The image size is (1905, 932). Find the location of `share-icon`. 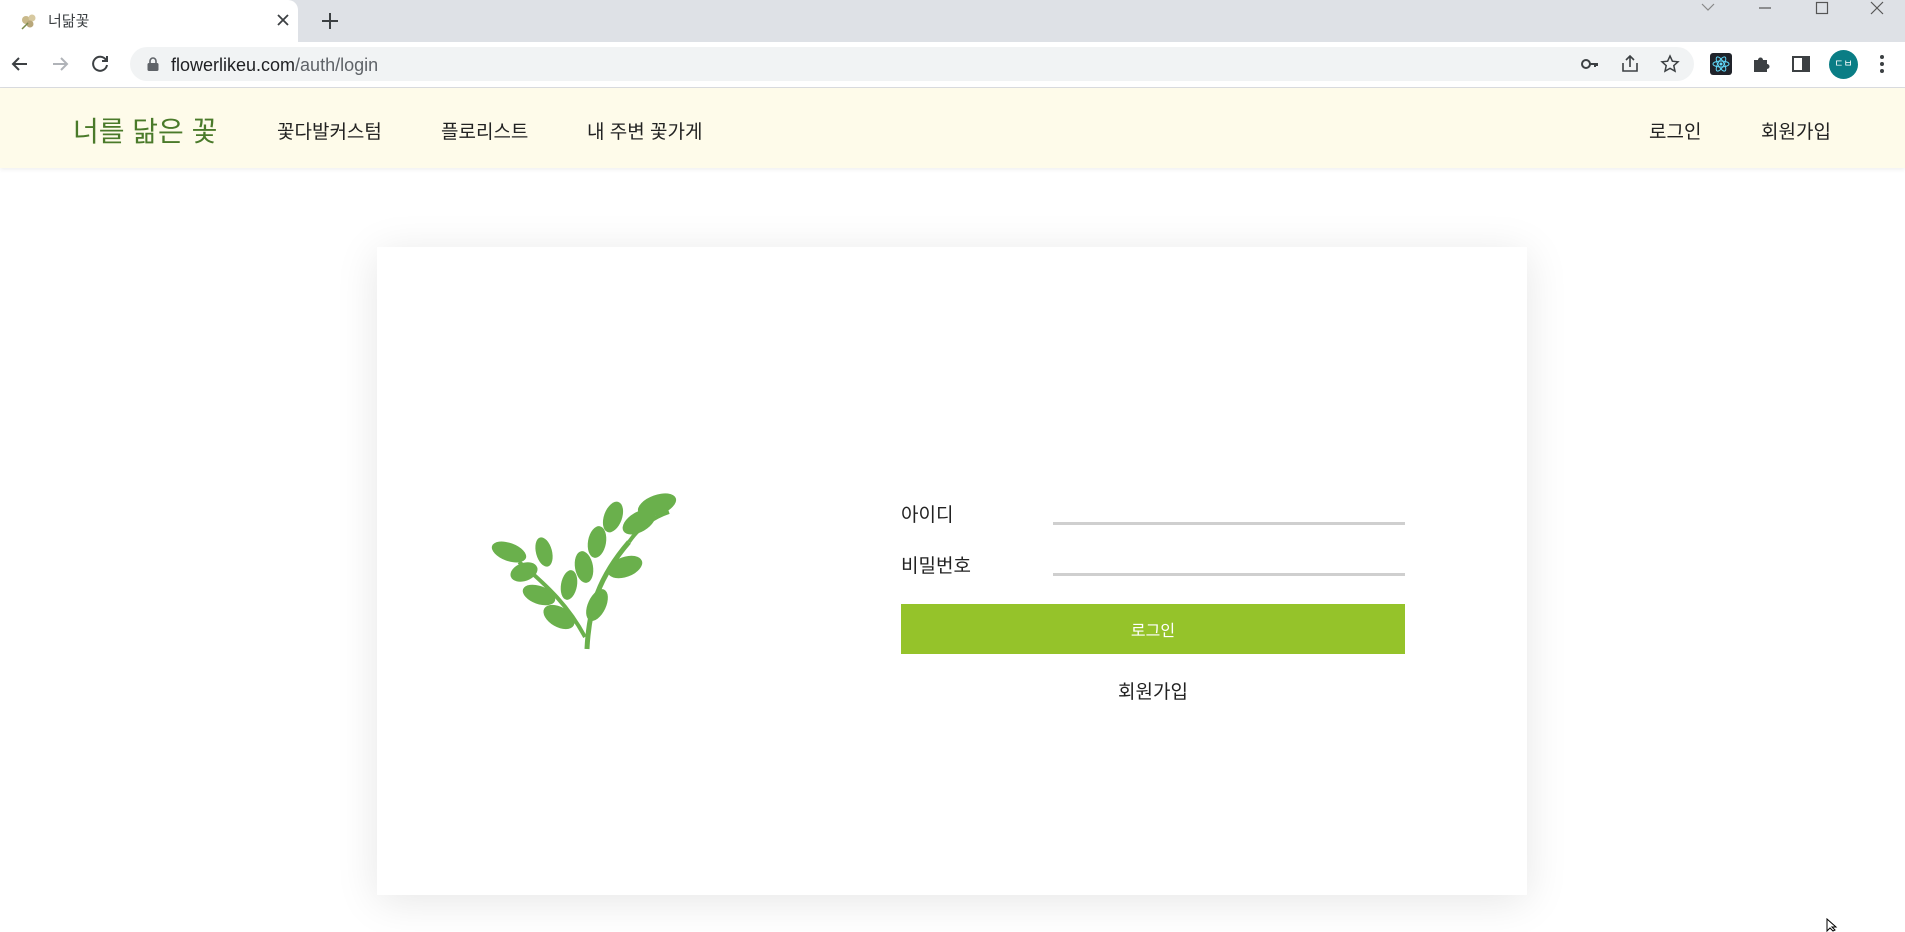

share-icon is located at coordinates (1630, 64).